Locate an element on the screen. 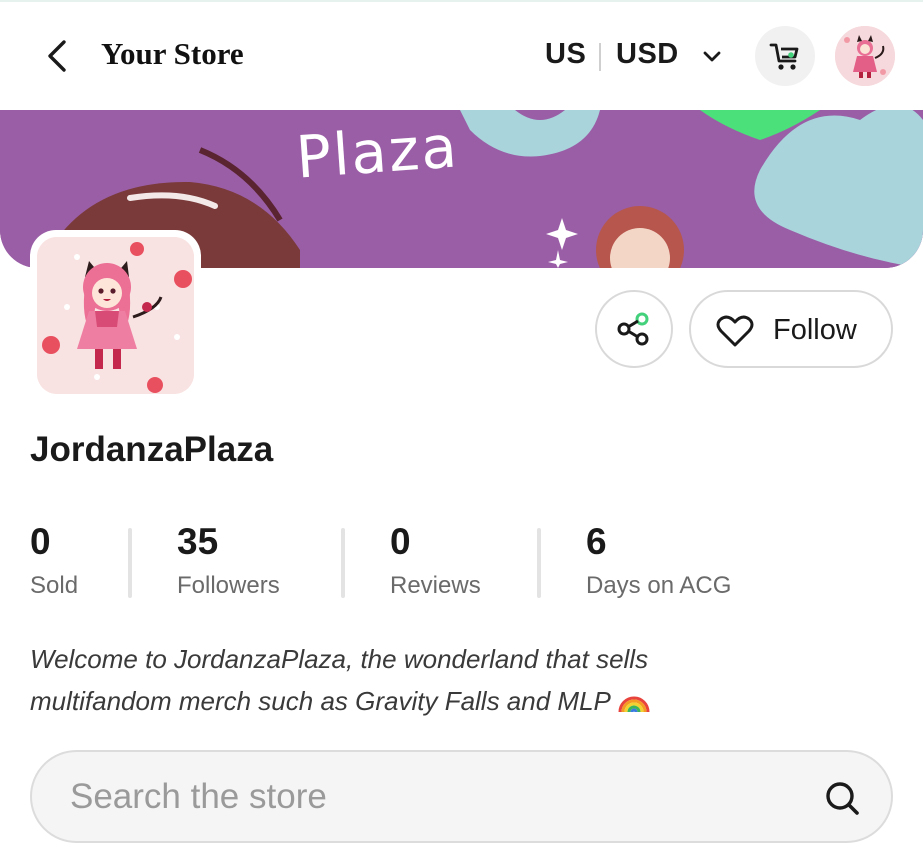  search-icon is located at coordinates (842, 798).